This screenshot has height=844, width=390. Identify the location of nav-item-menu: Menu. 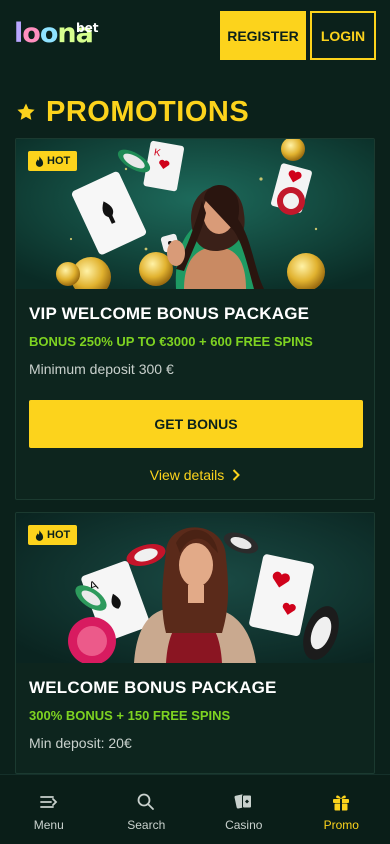
(49, 809).